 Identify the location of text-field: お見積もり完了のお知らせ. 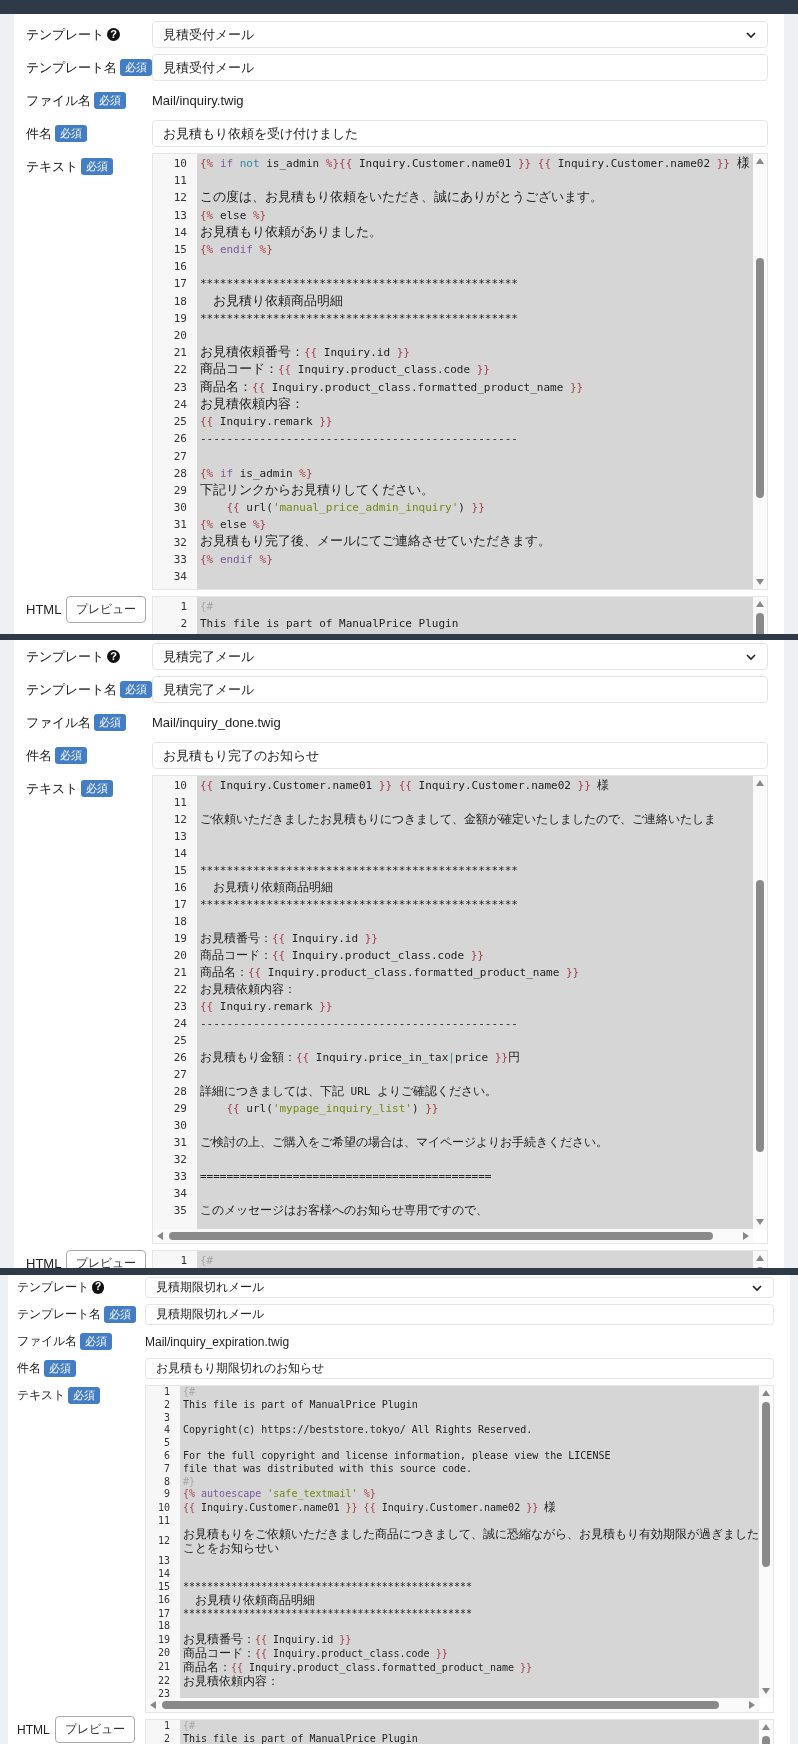
(460, 755).